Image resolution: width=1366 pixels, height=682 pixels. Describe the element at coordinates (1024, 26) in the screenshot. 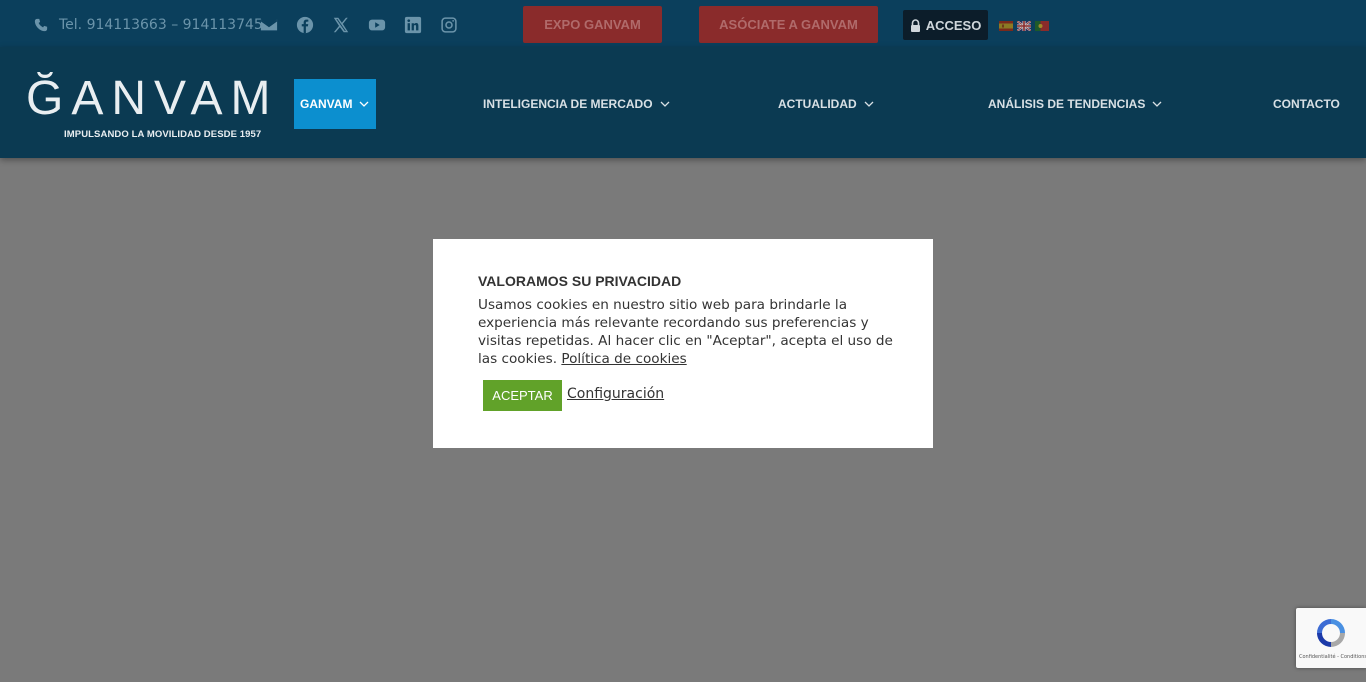

I see `flag-en-icon` at that location.